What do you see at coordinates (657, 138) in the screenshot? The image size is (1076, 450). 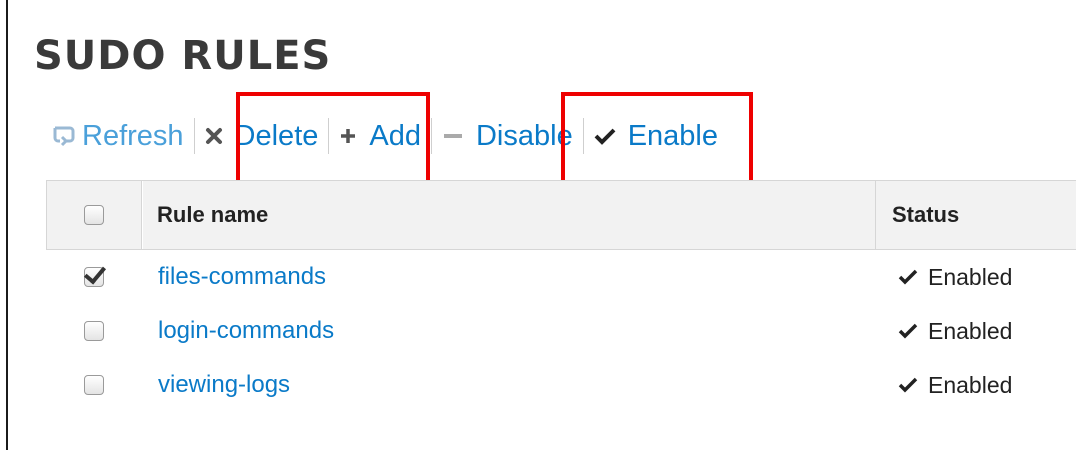 I see `disable-highlight-box` at bounding box center [657, 138].